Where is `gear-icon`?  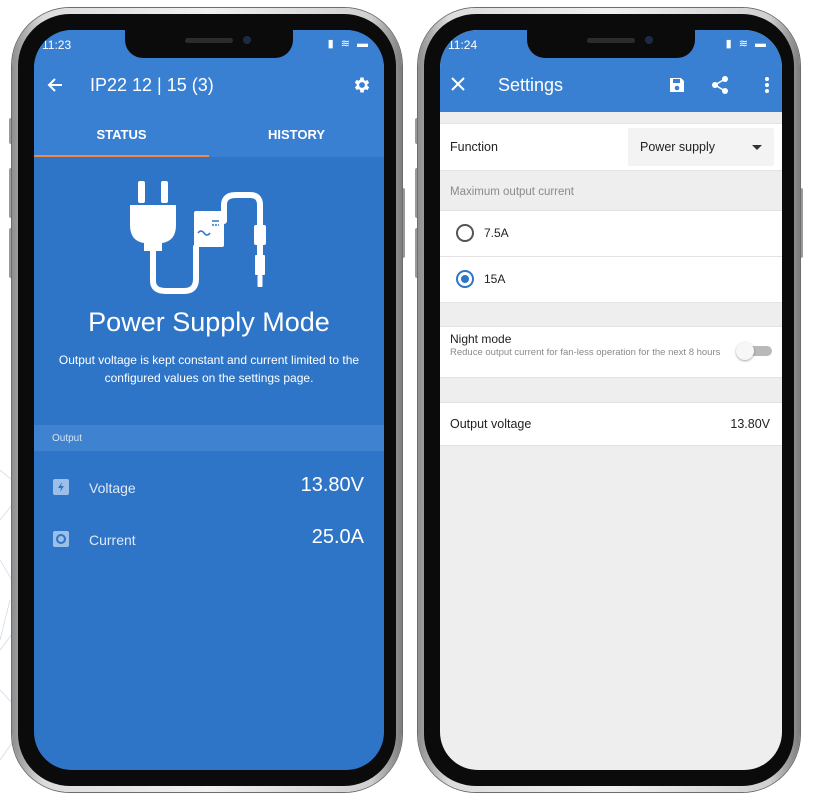
gear-icon is located at coordinates (362, 87).